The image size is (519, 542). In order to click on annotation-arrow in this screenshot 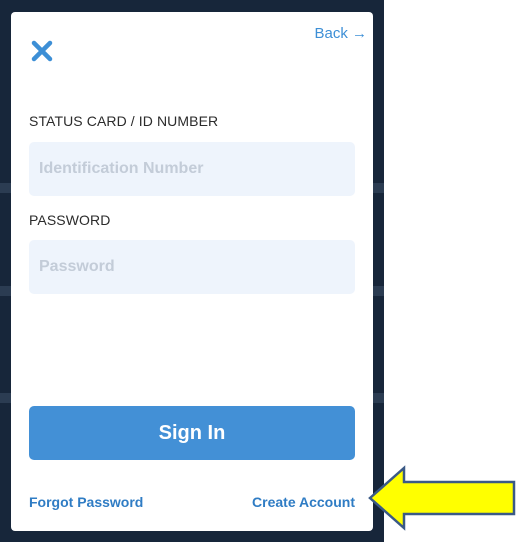, I will do `click(442, 500)`.